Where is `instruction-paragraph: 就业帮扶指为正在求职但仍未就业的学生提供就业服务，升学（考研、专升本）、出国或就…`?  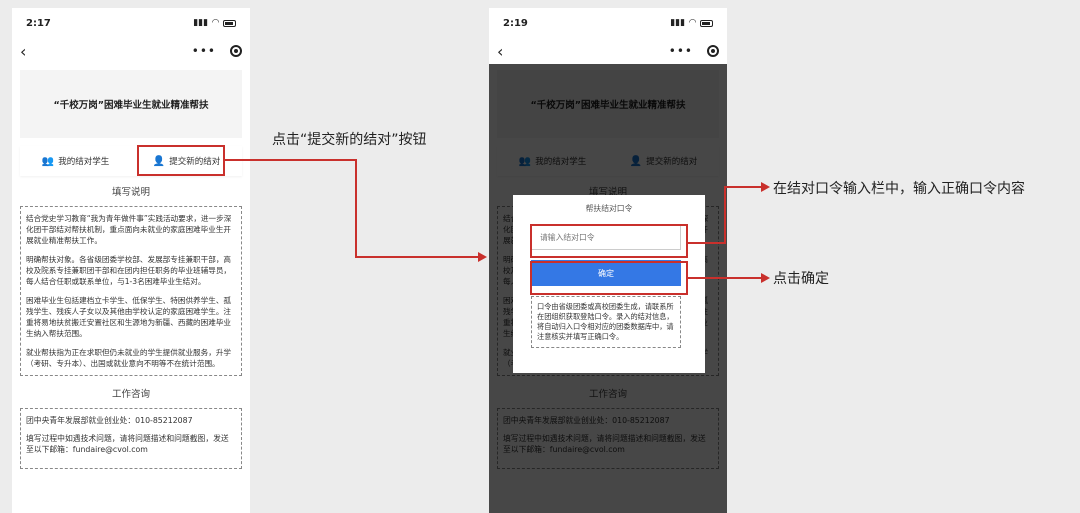
instruction-paragraph: 就业帮扶指为正在求职但仍未就业的学生提供就业服务，升学（考研、专升本）、出国或就… is located at coordinates (129, 358).